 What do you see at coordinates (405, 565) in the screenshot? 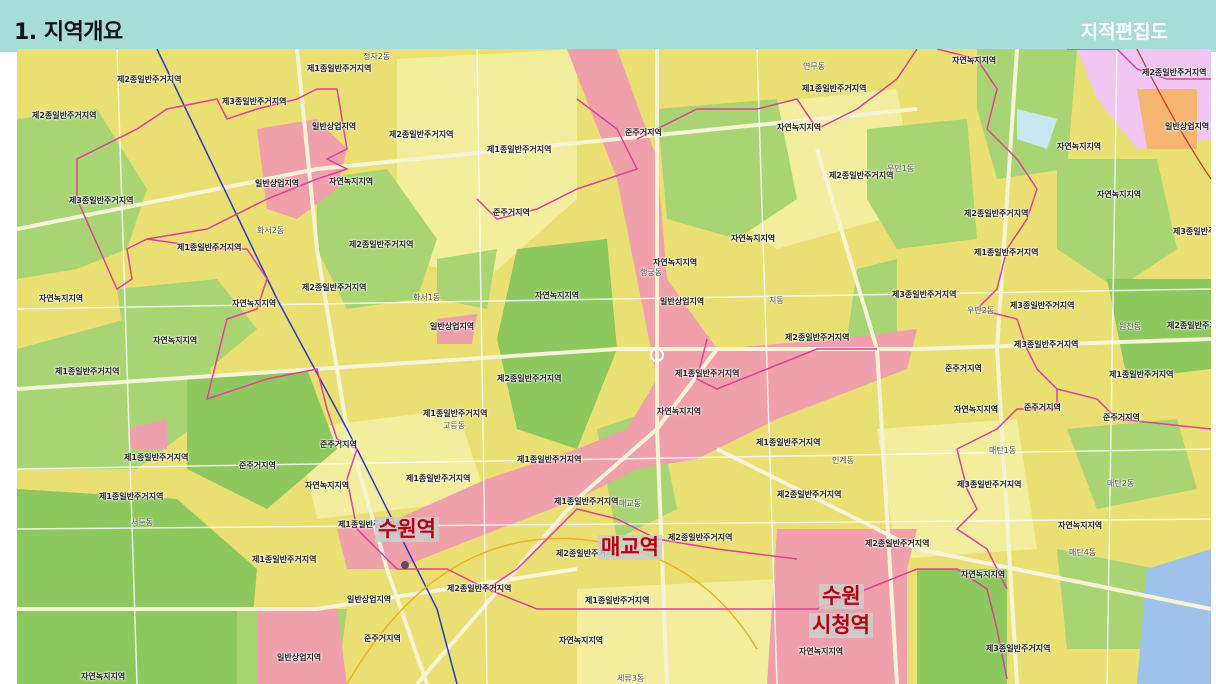
I see `station-marker-icon` at bounding box center [405, 565].